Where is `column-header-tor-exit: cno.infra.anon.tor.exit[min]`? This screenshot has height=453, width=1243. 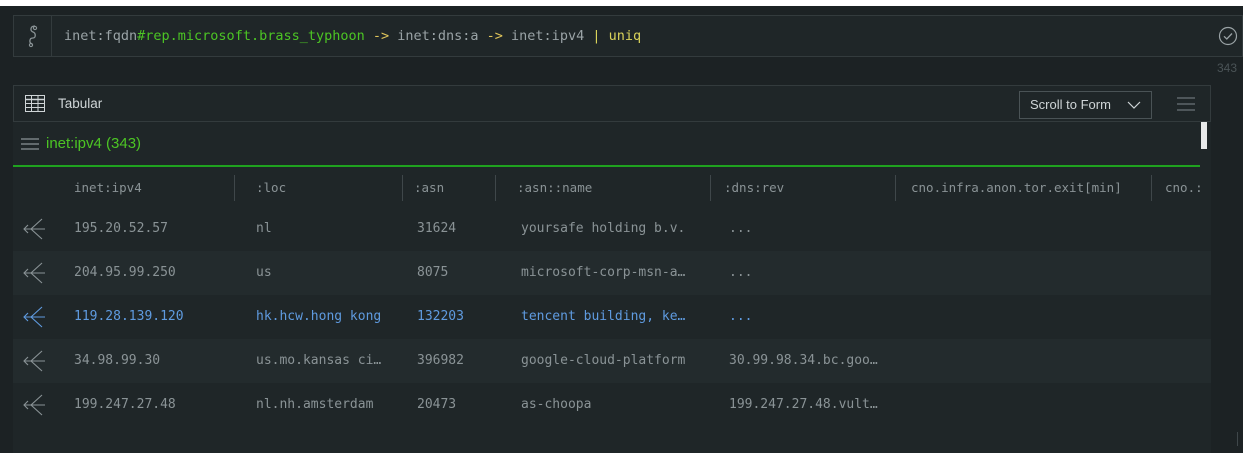 column-header-tor-exit: cno.infra.anon.tor.exit[min] is located at coordinates (1031, 187).